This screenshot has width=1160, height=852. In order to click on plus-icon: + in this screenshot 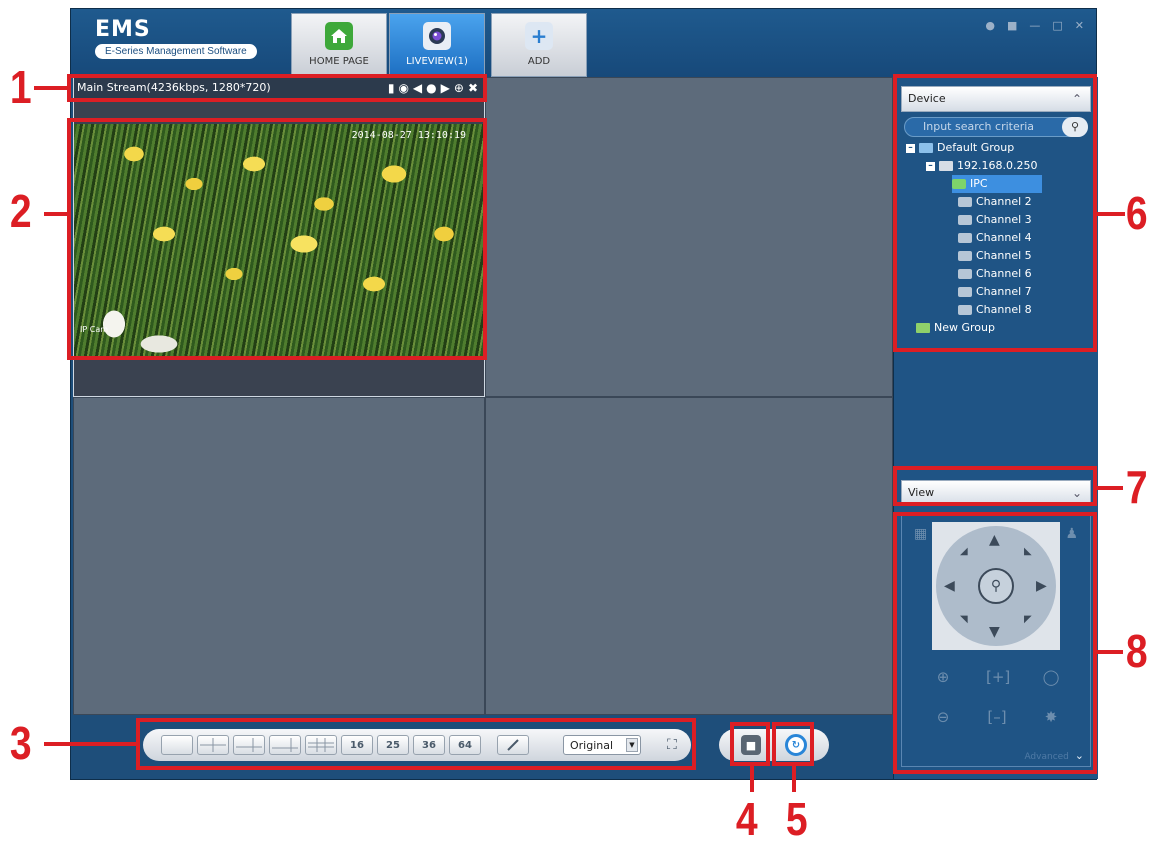, I will do `click(539, 36)`.